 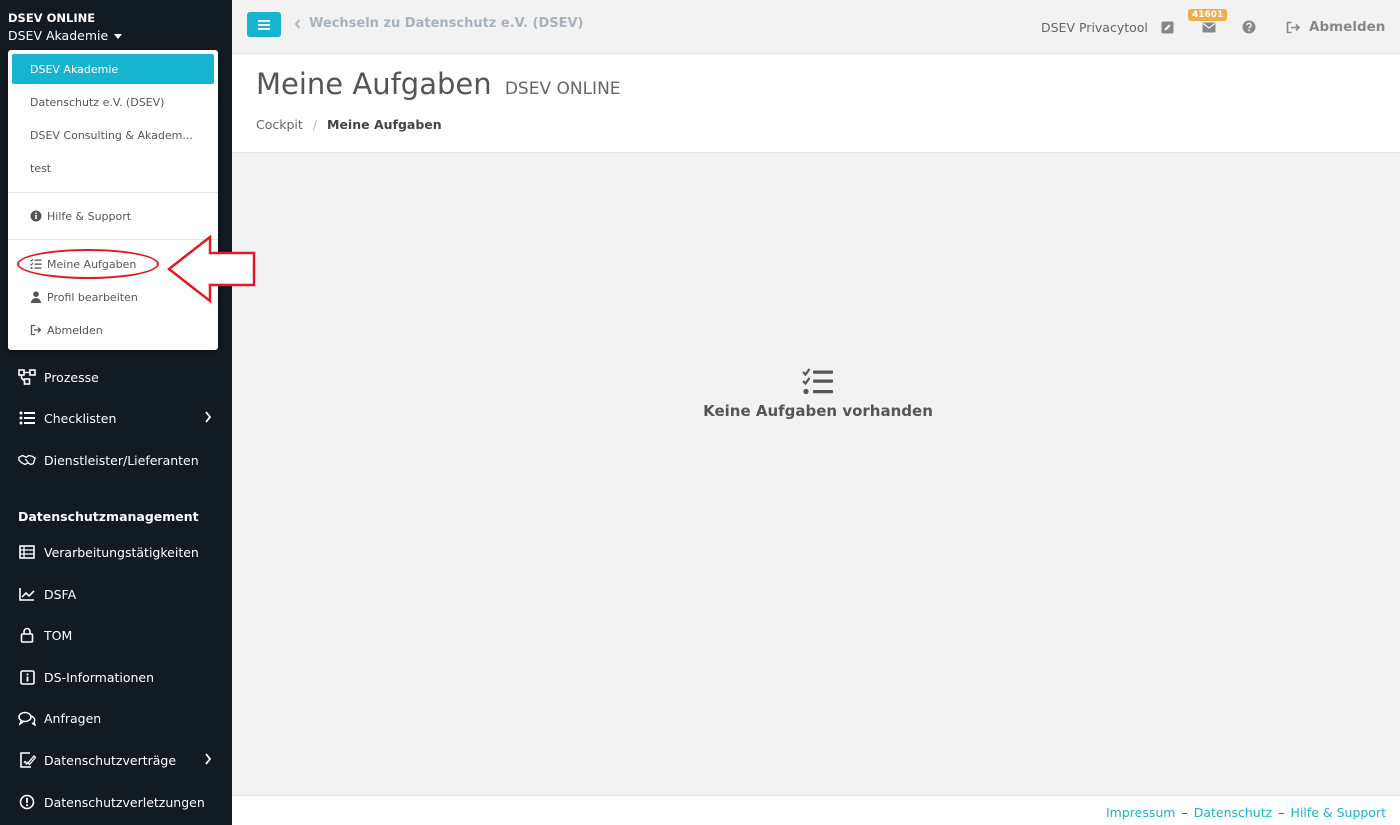 I want to click on page-title-text: Meine Aufgaben, so click(x=374, y=84).